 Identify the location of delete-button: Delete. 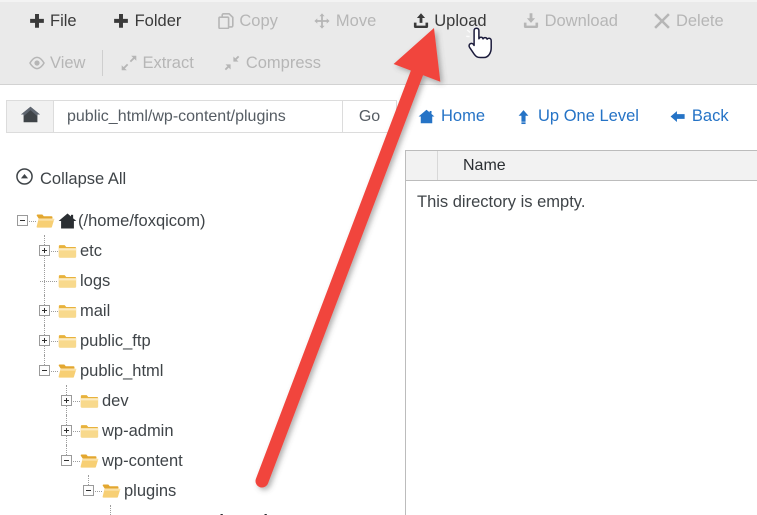
(689, 21).